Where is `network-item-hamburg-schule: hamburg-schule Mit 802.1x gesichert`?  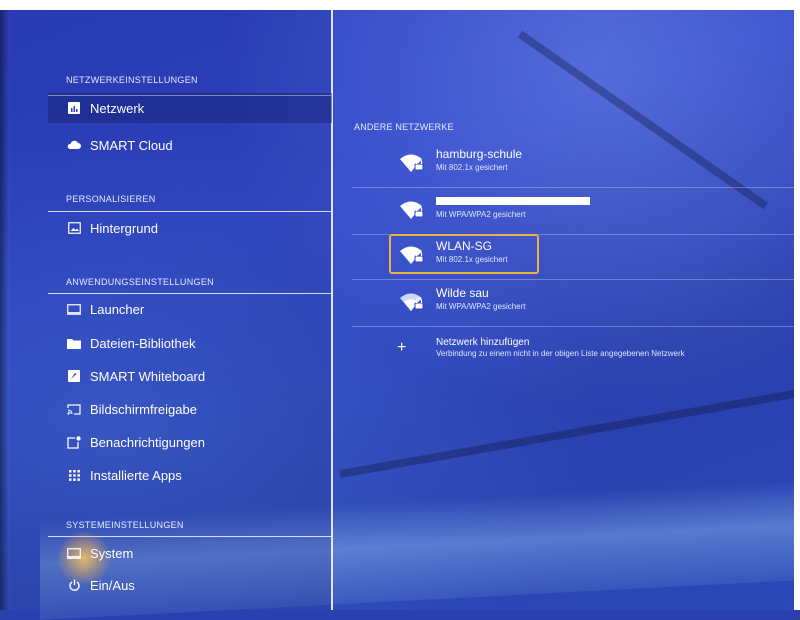 network-item-hamburg-schule: hamburg-schule Mit 802.1x gesichert is located at coordinates (576, 164).